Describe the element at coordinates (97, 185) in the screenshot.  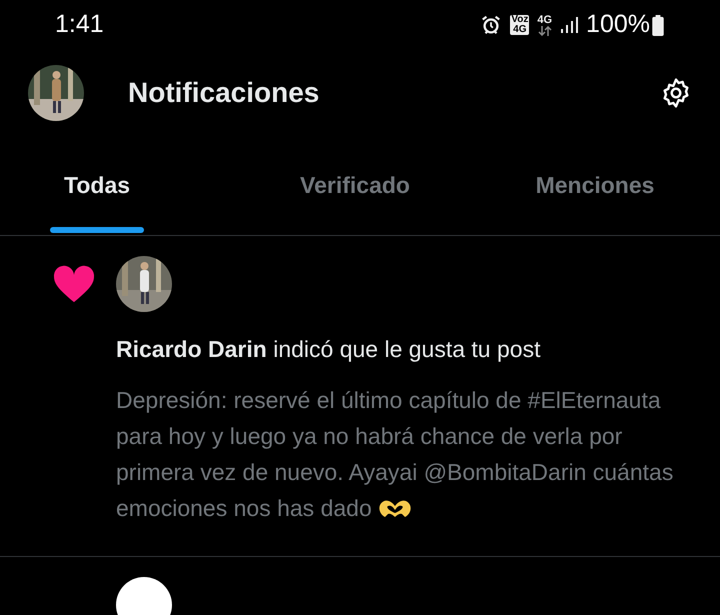
I see `tab: Todas` at that location.